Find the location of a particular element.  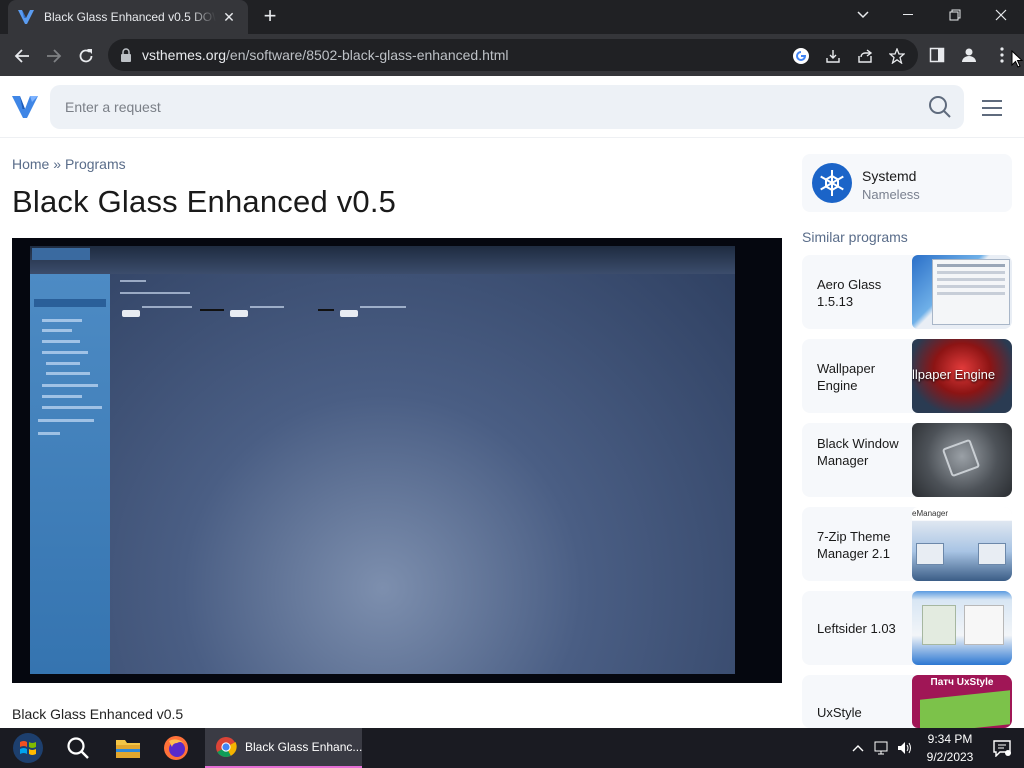

similar-item-aero-glass: Aero Glass 1.5.13 is located at coordinates (907, 292).